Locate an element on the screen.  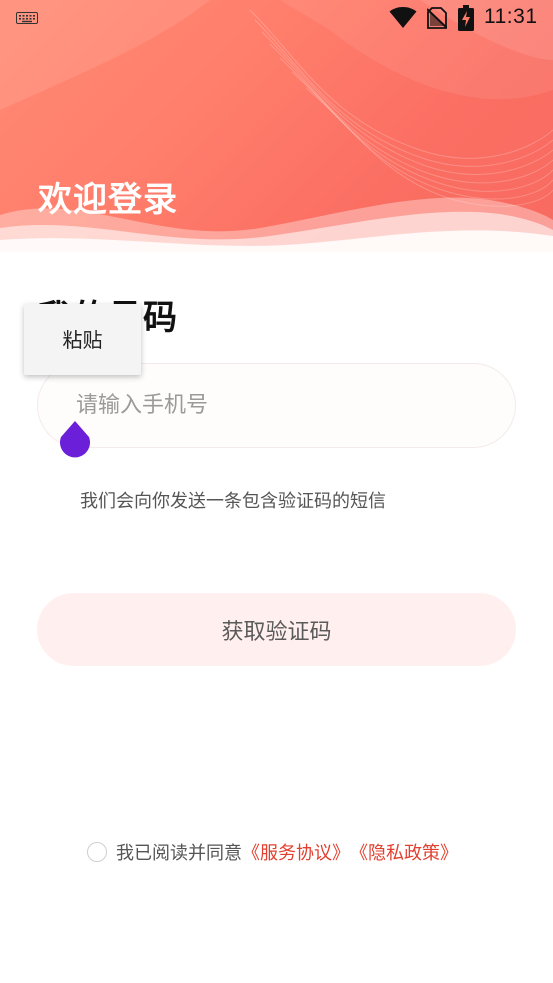
keyboard-icon is located at coordinates (27, 18).